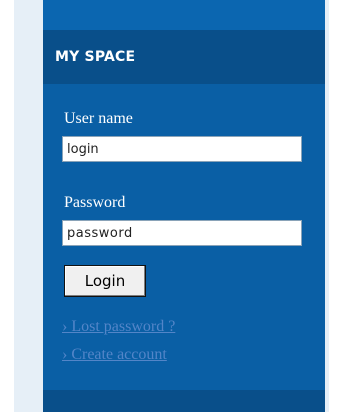 Image resolution: width=343 pixels, height=412 pixels. Describe the element at coordinates (95, 202) in the screenshot. I see `password-label: Password` at that location.